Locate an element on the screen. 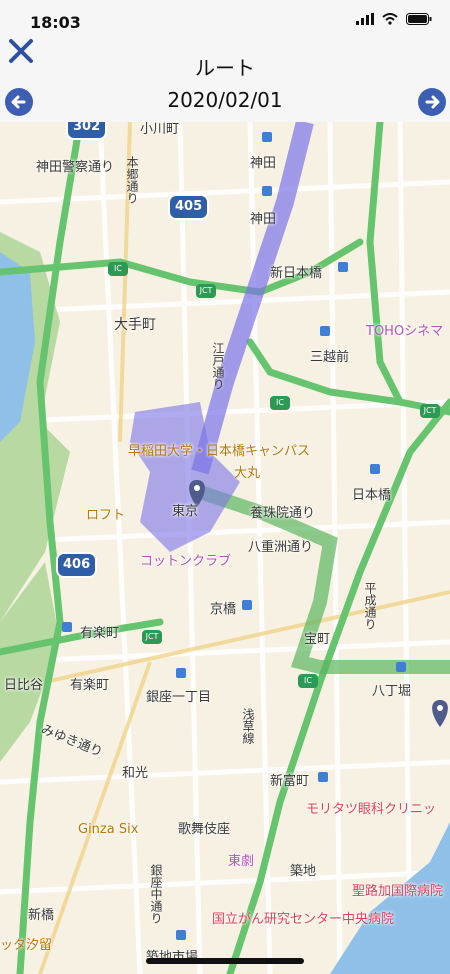 The image size is (450, 974). arrow-right-icon is located at coordinates (432, 102).